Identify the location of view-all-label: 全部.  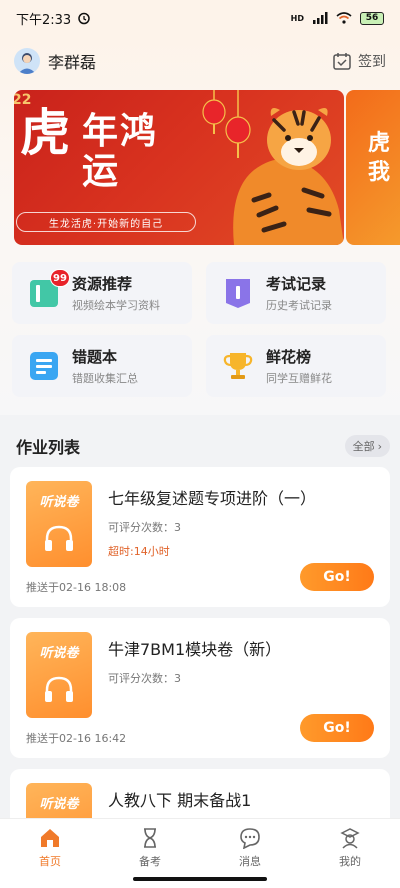
(363, 446).